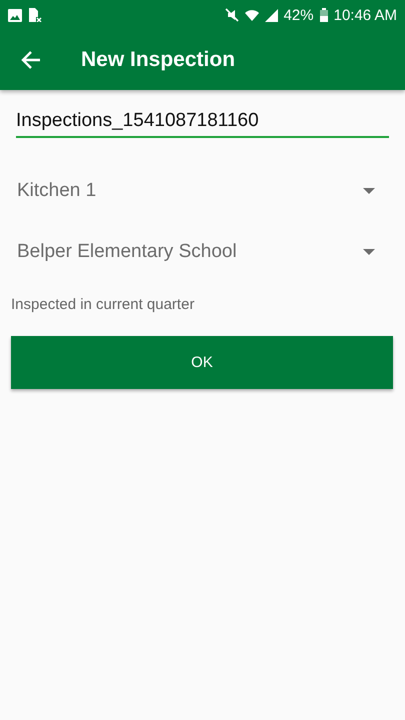 The width and height of the screenshot is (405, 720). Describe the element at coordinates (15, 15) in the screenshot. I see `image-icon` at that location.